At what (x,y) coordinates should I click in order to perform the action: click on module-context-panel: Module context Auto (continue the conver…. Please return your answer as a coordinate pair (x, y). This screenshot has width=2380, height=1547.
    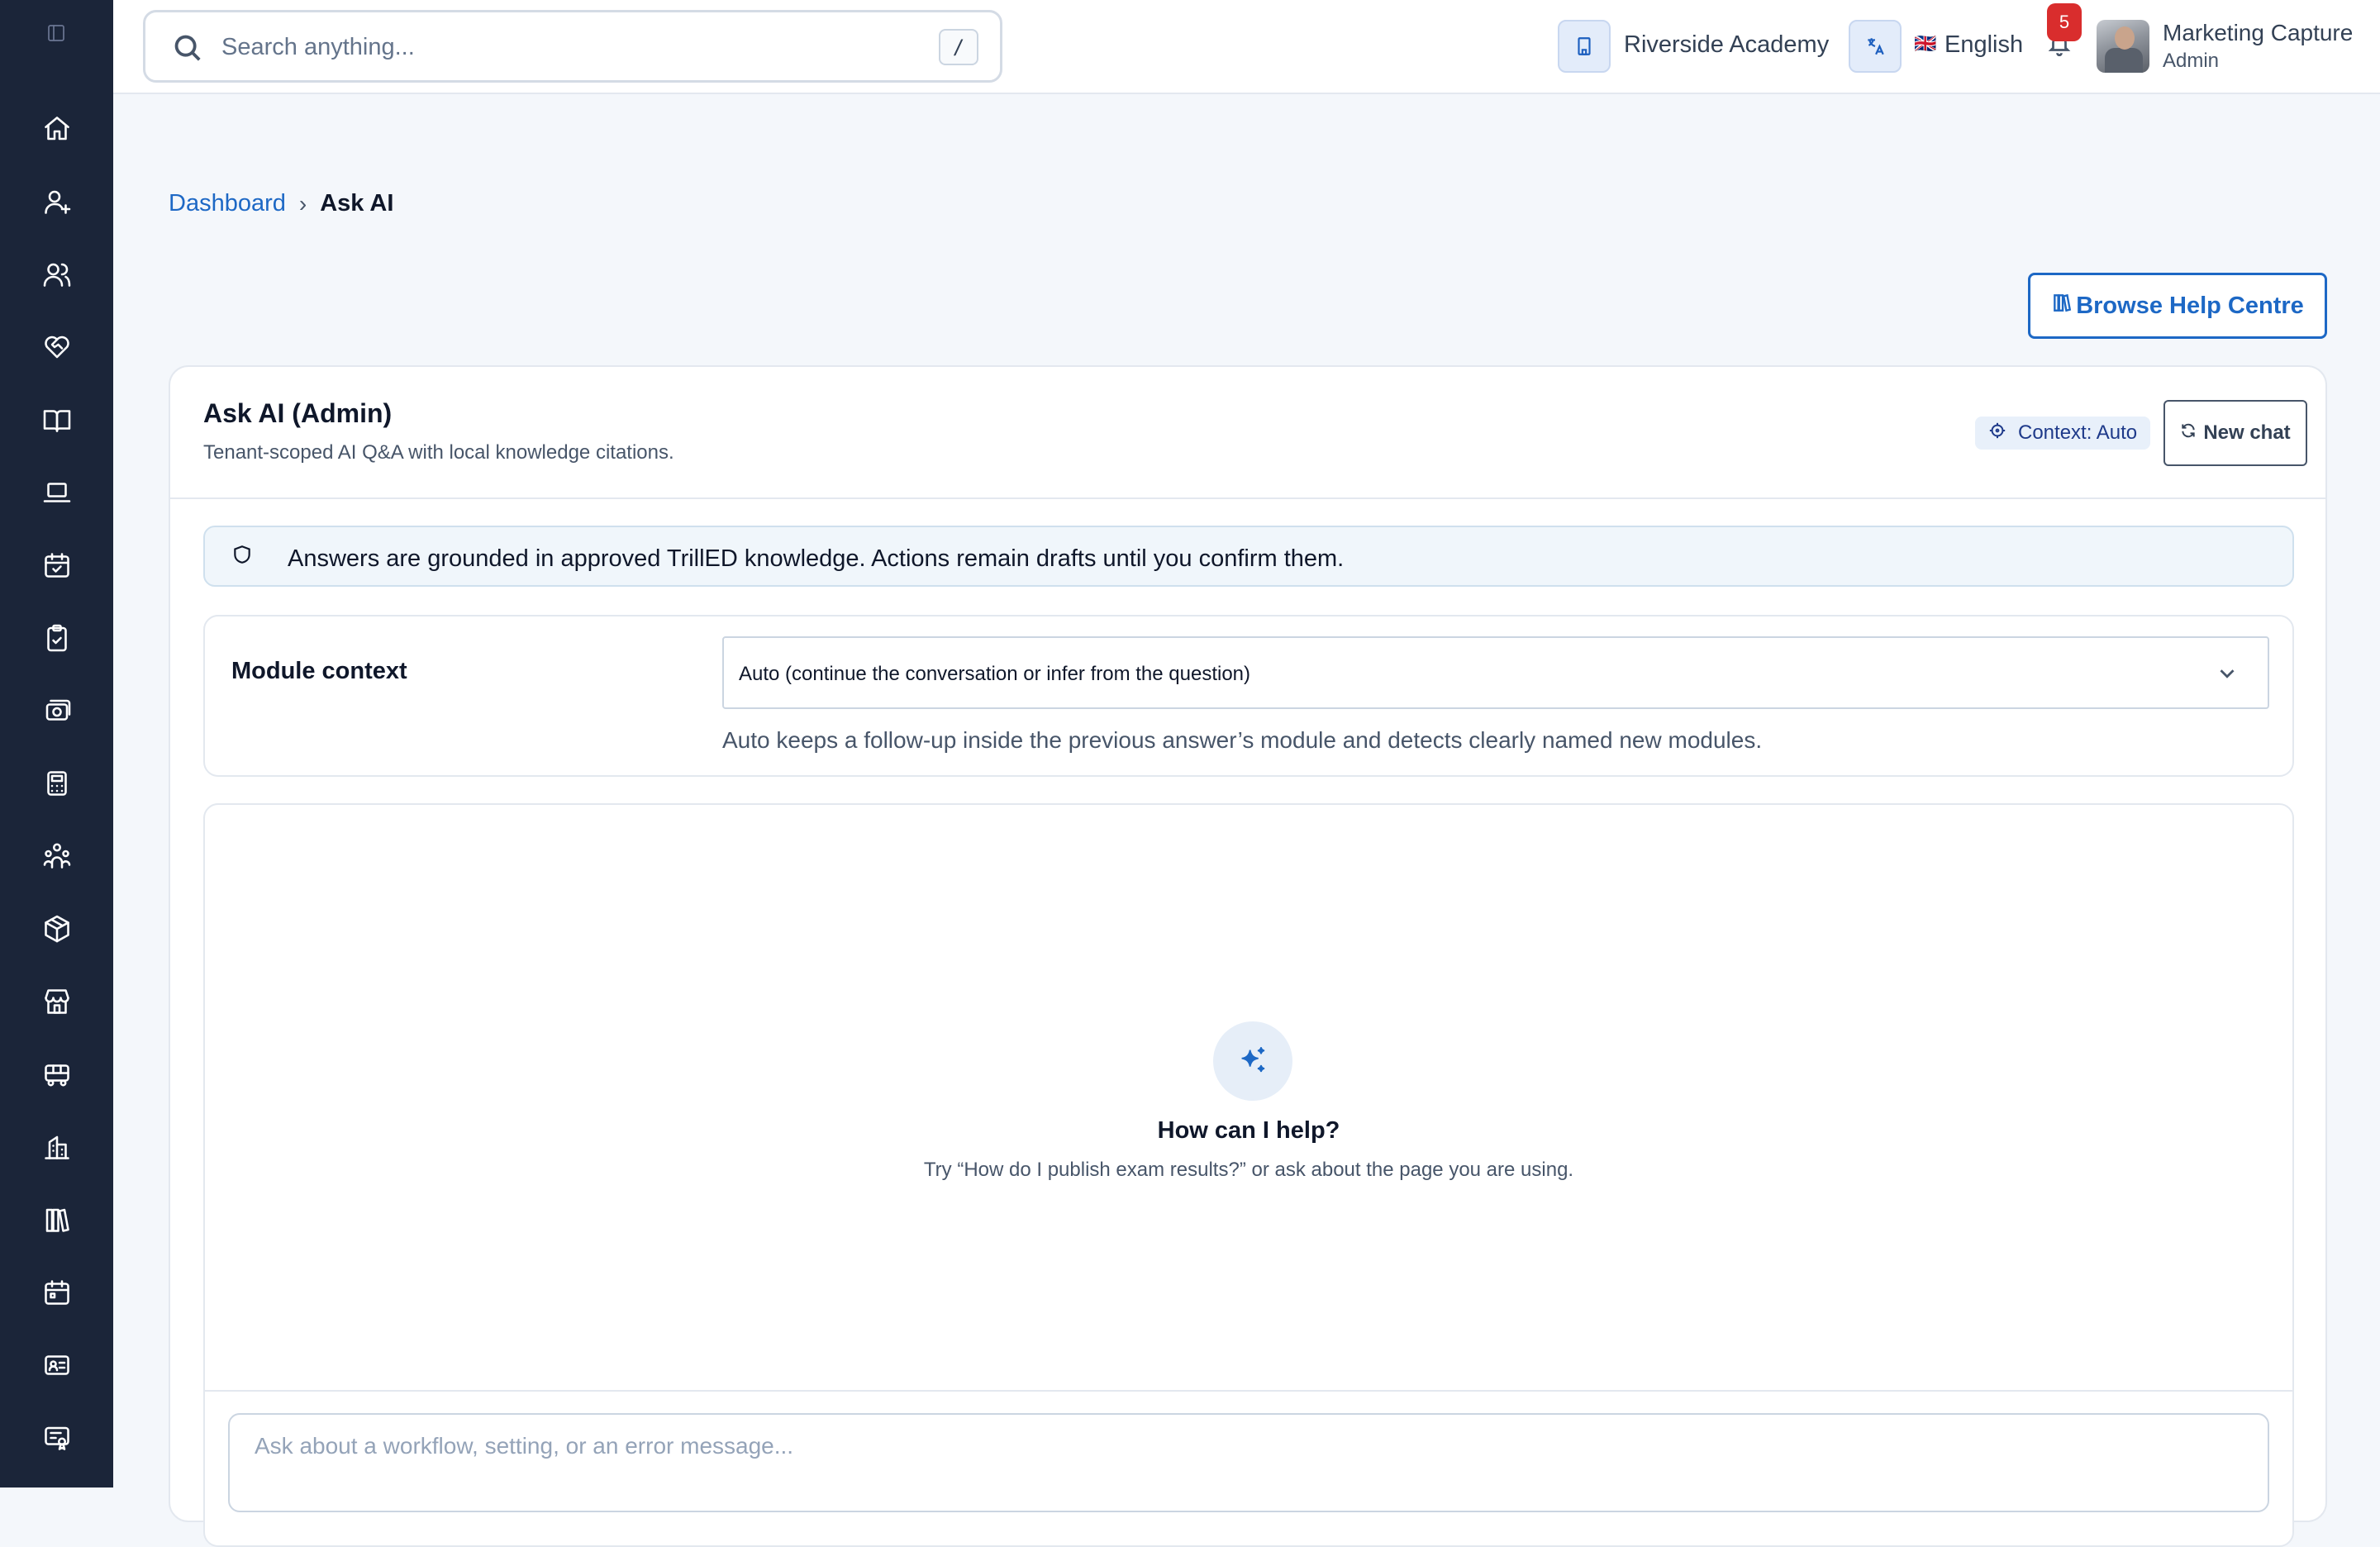
    Looking at the image, I should click on (1248, 696).